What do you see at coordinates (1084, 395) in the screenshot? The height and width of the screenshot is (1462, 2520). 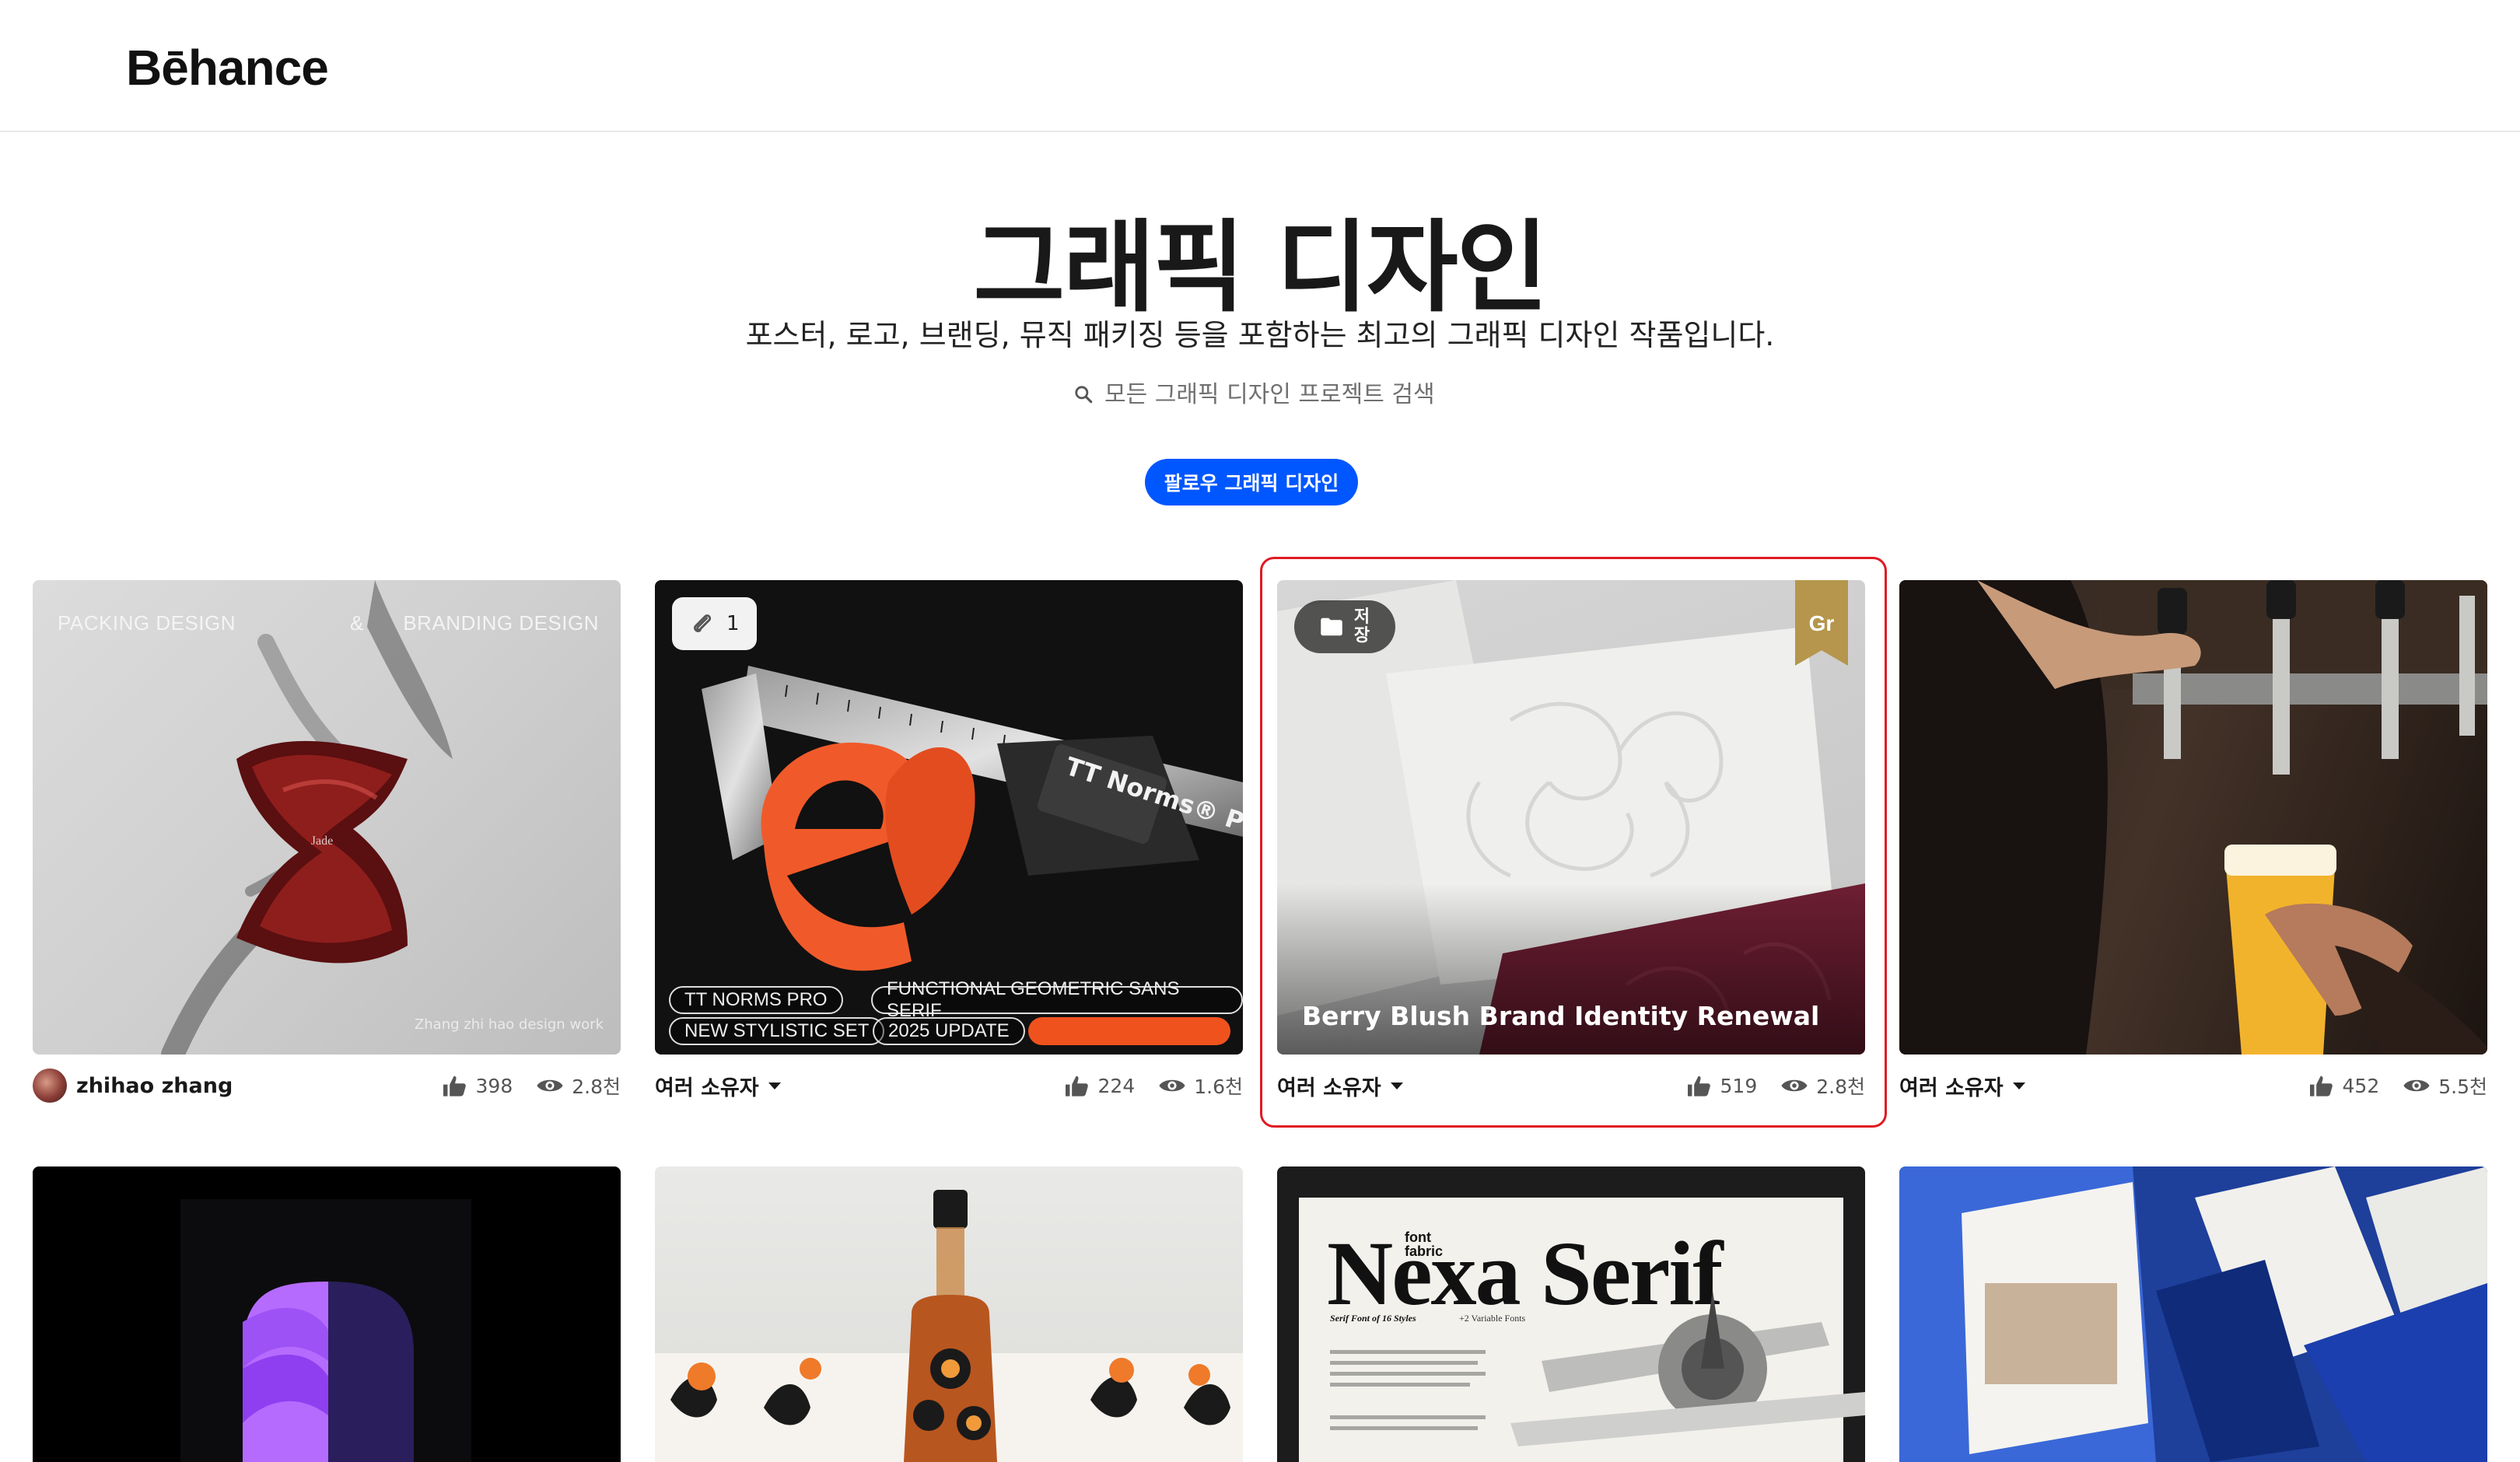 I see `search-icon` at bounding box center [1084, 395].